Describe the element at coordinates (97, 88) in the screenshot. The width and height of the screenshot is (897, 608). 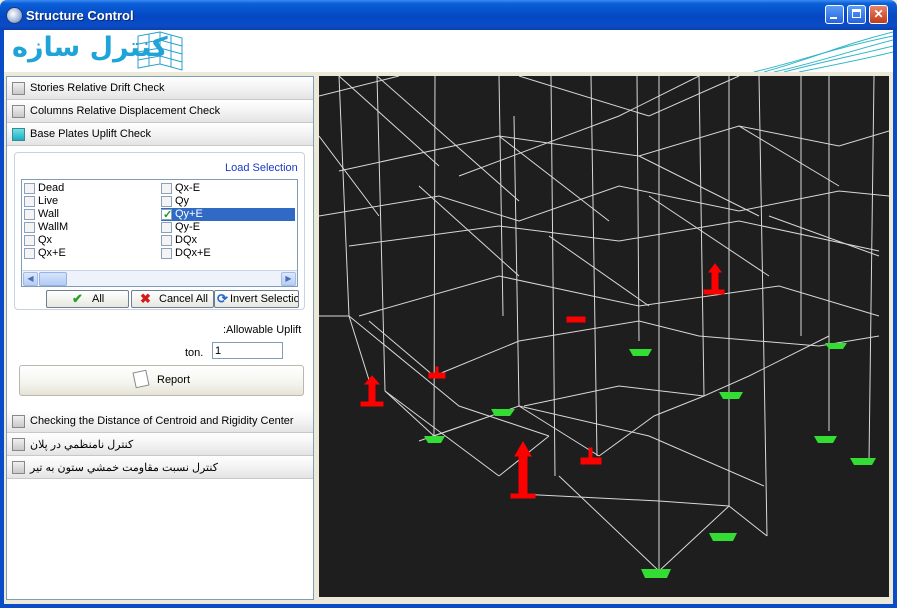
I see `section-label: Stories Relative Drift Check` at that location.